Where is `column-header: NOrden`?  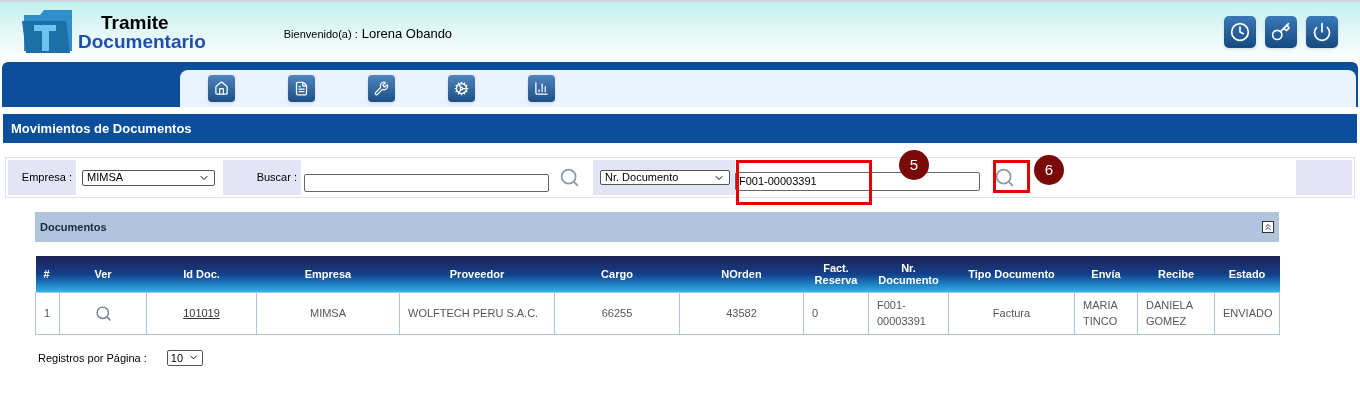 column-header: NOrden is located at coordinates (741, 273).